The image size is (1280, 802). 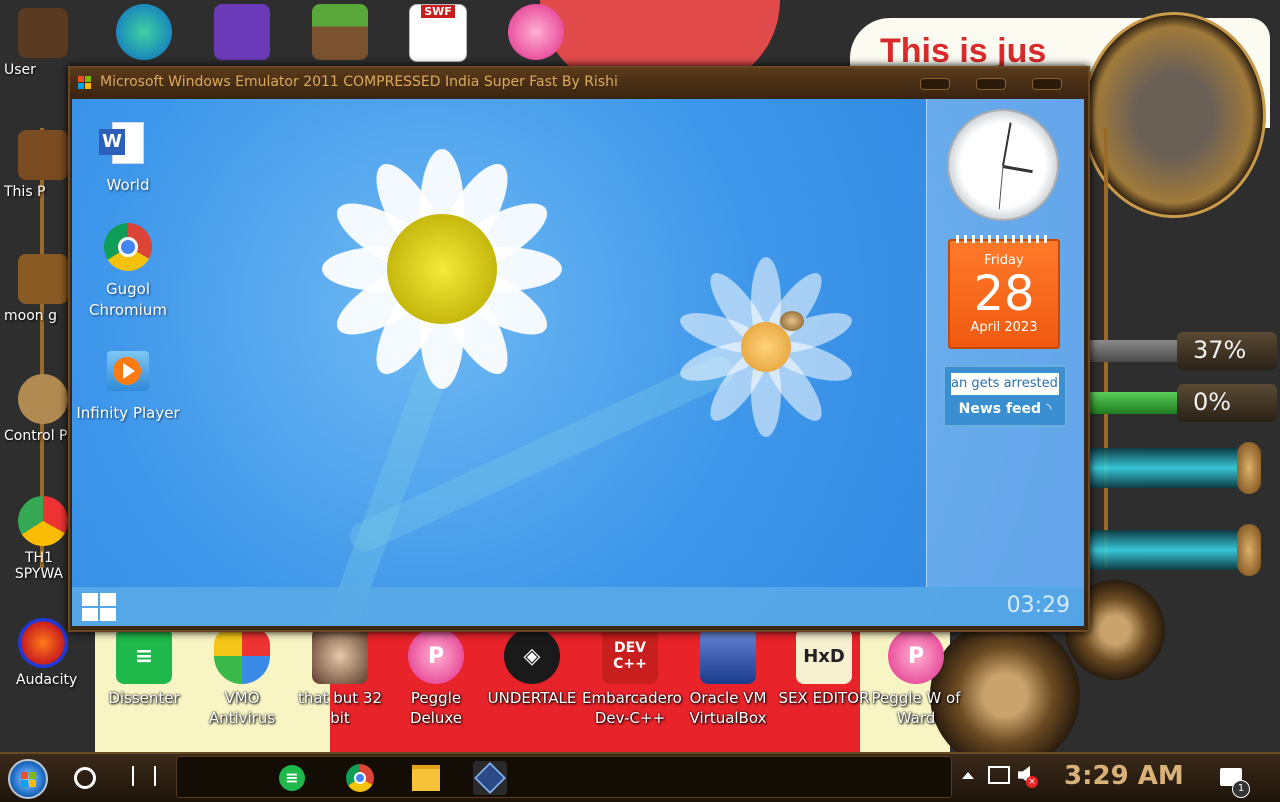 What do you see at coordinates (436, 708) in the screenshot?
I see `desktop-icon-label: Peggle Deluxe` at bounding box center [436, 708].